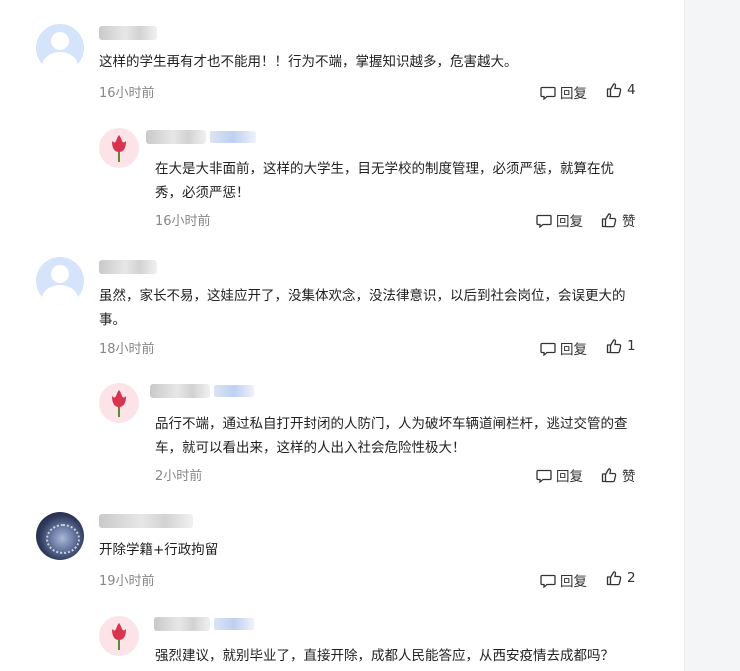 The width and height of the screenshot is (740, 671). I want to click on comment-time: 16小时前, so click(127, 93).